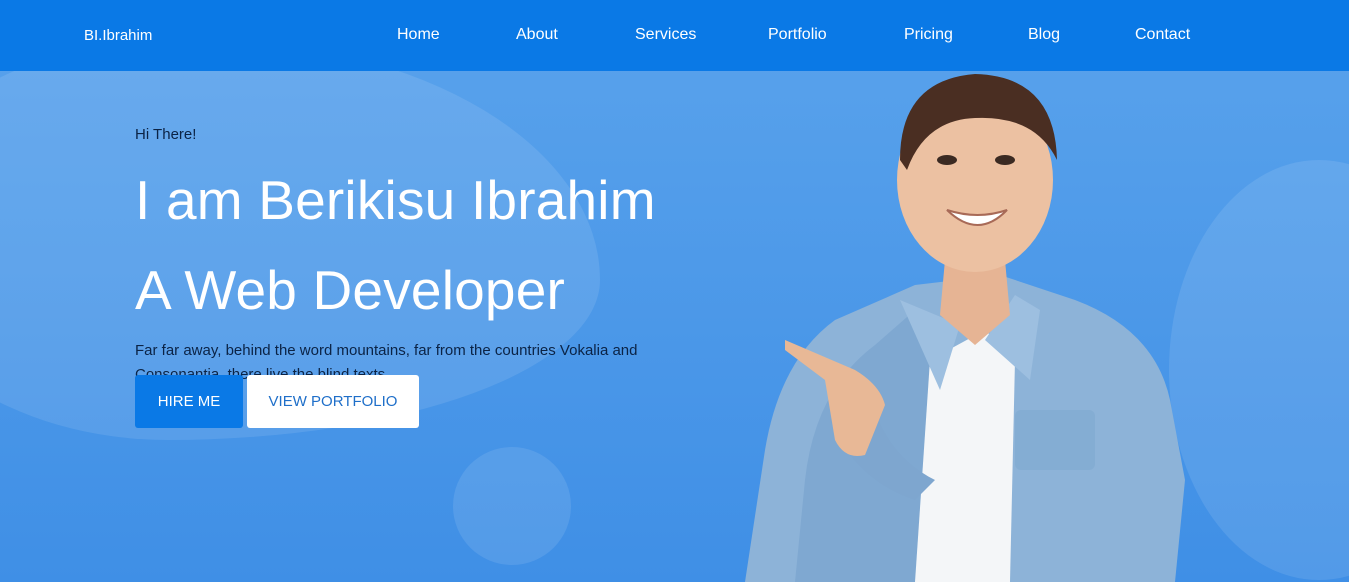 This screenshot has width=1349, height=582. I want to click on headline-name: I am Berikisu Ibrahim, so click(395, 200).